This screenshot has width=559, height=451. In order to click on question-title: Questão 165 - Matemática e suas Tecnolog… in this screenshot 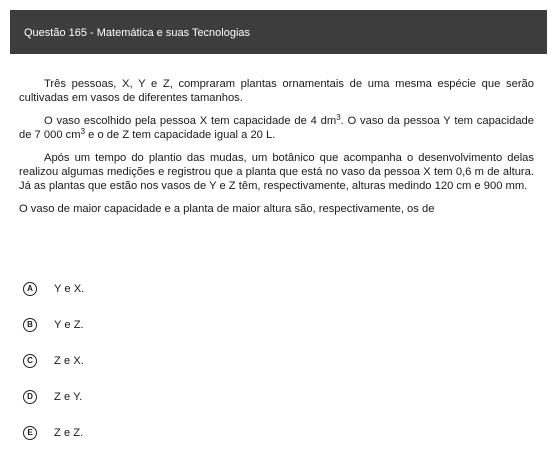, I will do `click(137, 33)`.